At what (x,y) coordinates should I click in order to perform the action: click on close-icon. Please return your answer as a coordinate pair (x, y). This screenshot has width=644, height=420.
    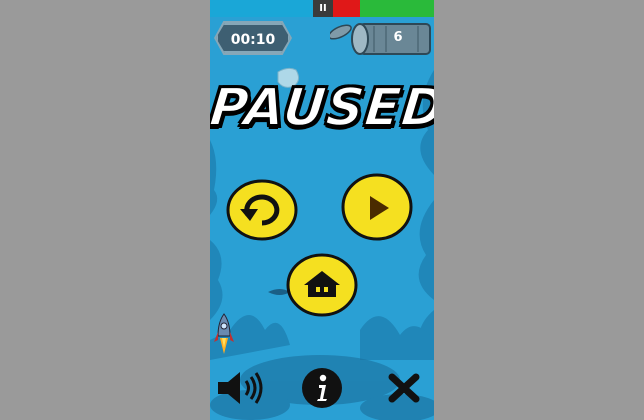
    Looking at the image, I should click on (404, 388).